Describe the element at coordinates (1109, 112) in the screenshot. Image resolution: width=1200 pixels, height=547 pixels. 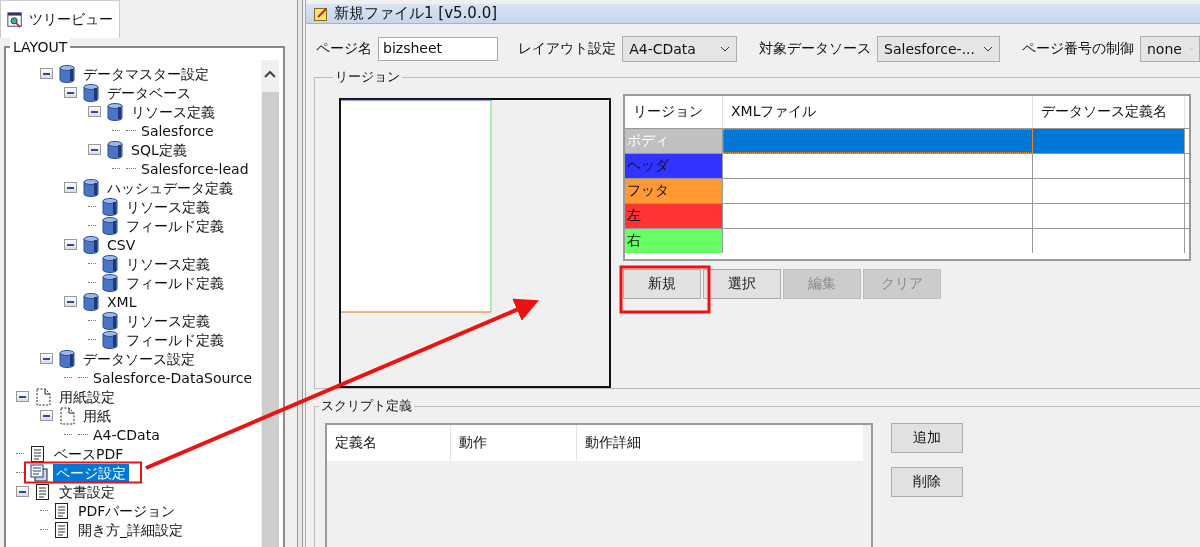
I see `column-header: データソース定義名` at that location.